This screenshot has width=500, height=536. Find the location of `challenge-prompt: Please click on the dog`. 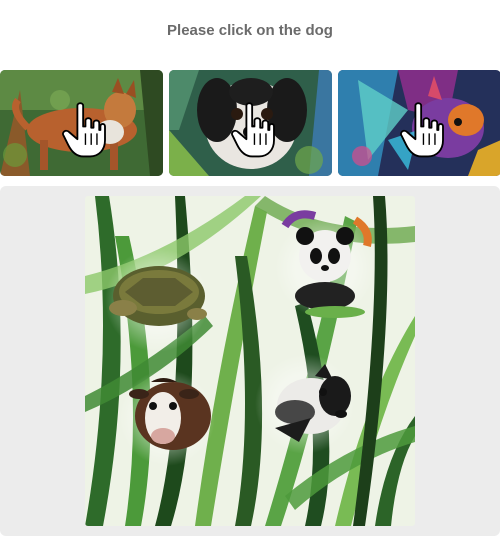

challenge-prompt: Please click on the dog is located at coordinates (250, 30).